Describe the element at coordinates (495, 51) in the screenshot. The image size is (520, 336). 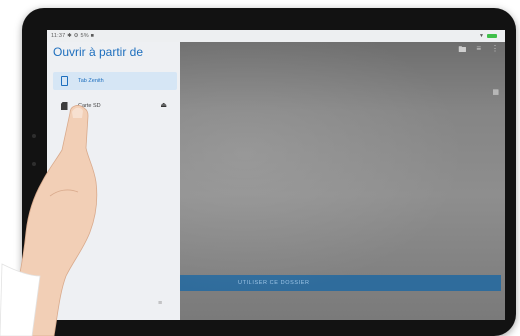
I see `more-options-icon: ⋮` at that location.